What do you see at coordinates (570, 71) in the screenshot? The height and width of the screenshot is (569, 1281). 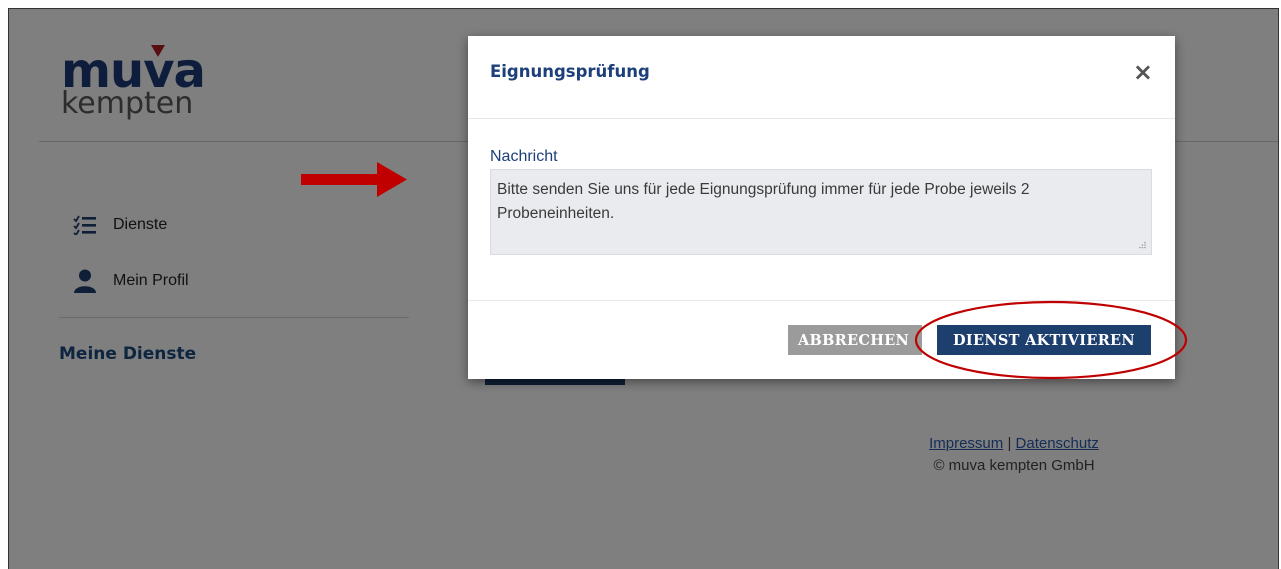 I see `modal-title: Eignungsprüfung` at bounding box center [570, 71].